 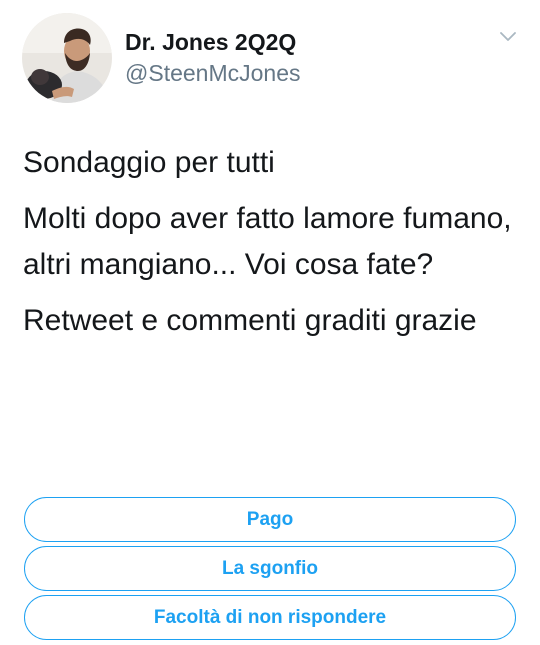 I want to click on avatar-image, so click(x=67, y=58).